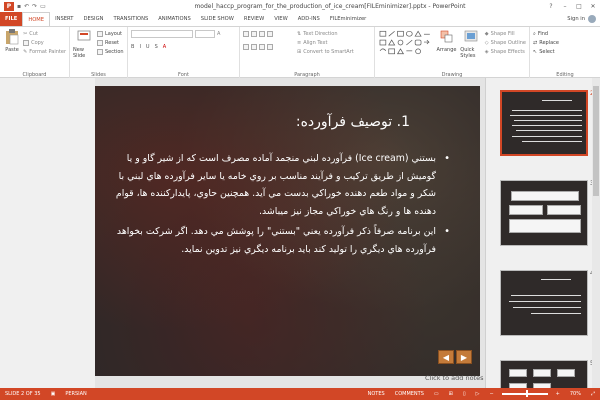 The height and width of the screenshot is (400, 600). What do you see at coordinates (43, 6) in the screenshot?
I see `slideshow-from-beginning-icon: ▭` at bounding box center [43, 6].